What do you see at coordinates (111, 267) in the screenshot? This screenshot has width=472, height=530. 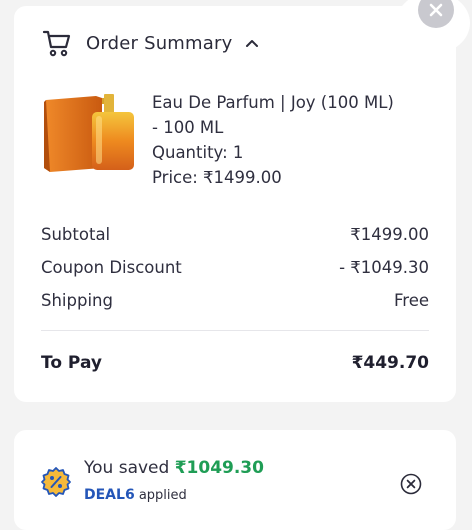 I see `coupon-discount-label: Coupon Discount` at bounding box center [111, 267].